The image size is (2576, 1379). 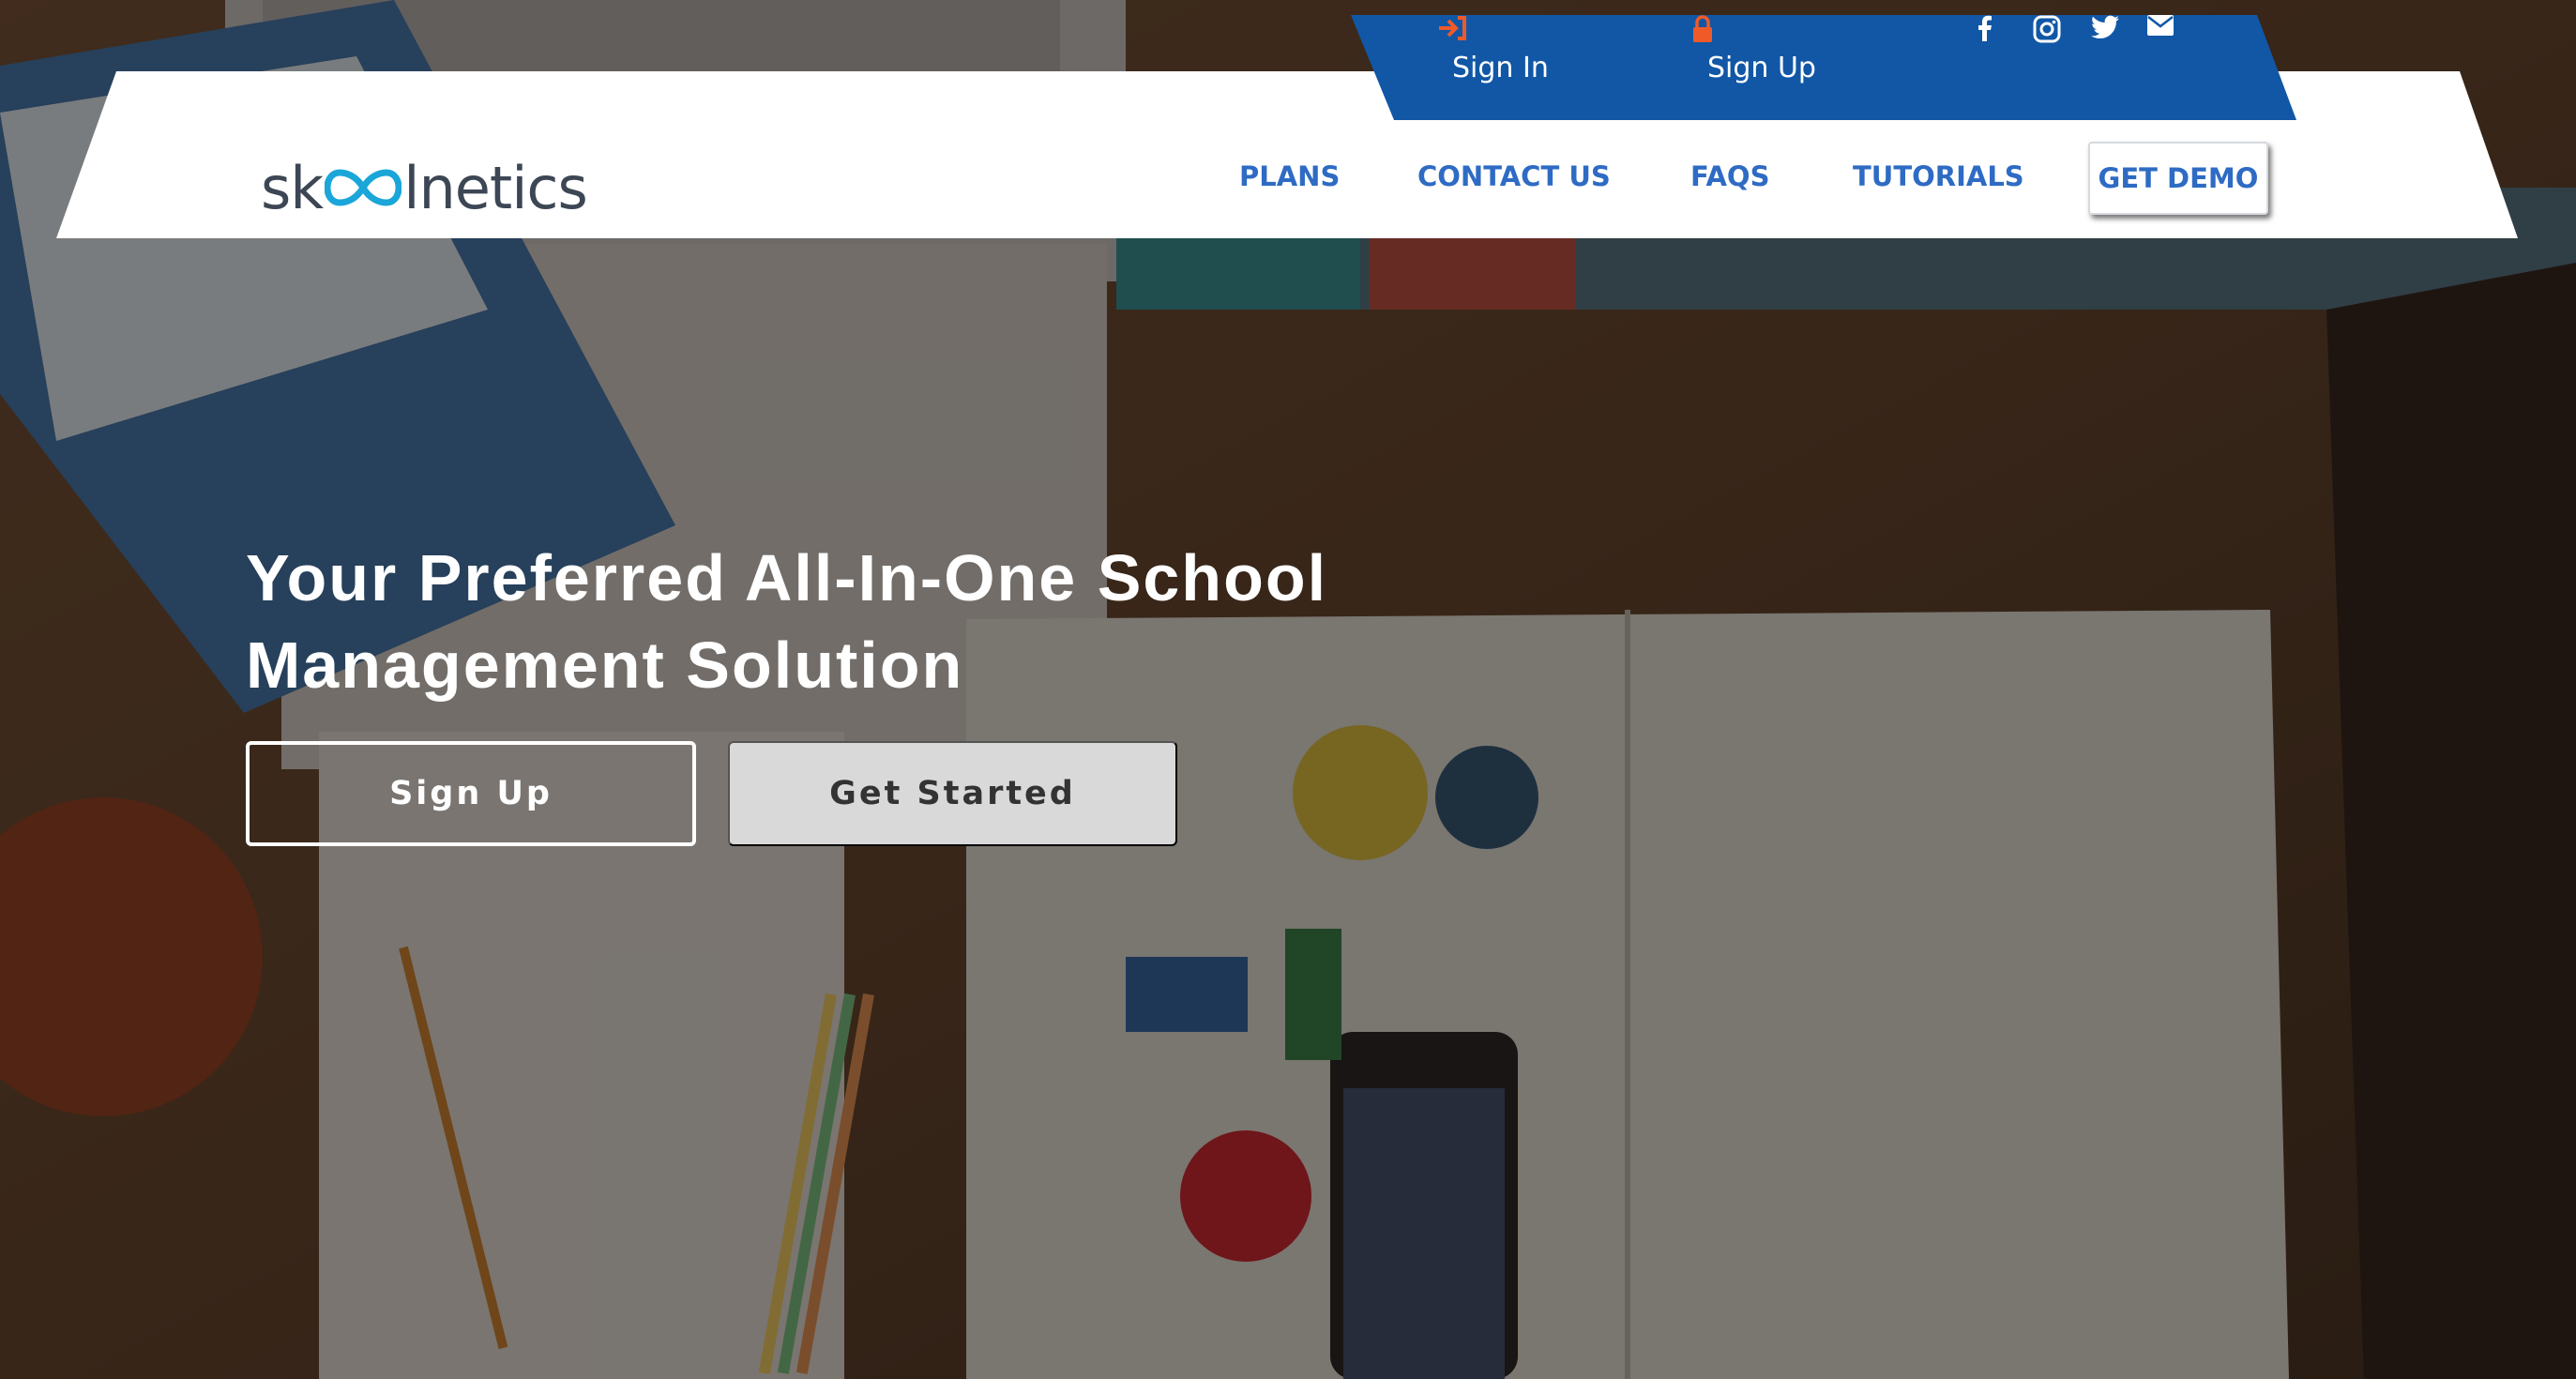 What do you see at coordinates (1824, 68) in the screenshot?
I see `topbar: Sign In Sign Up` at bounding box center [1824, 68].